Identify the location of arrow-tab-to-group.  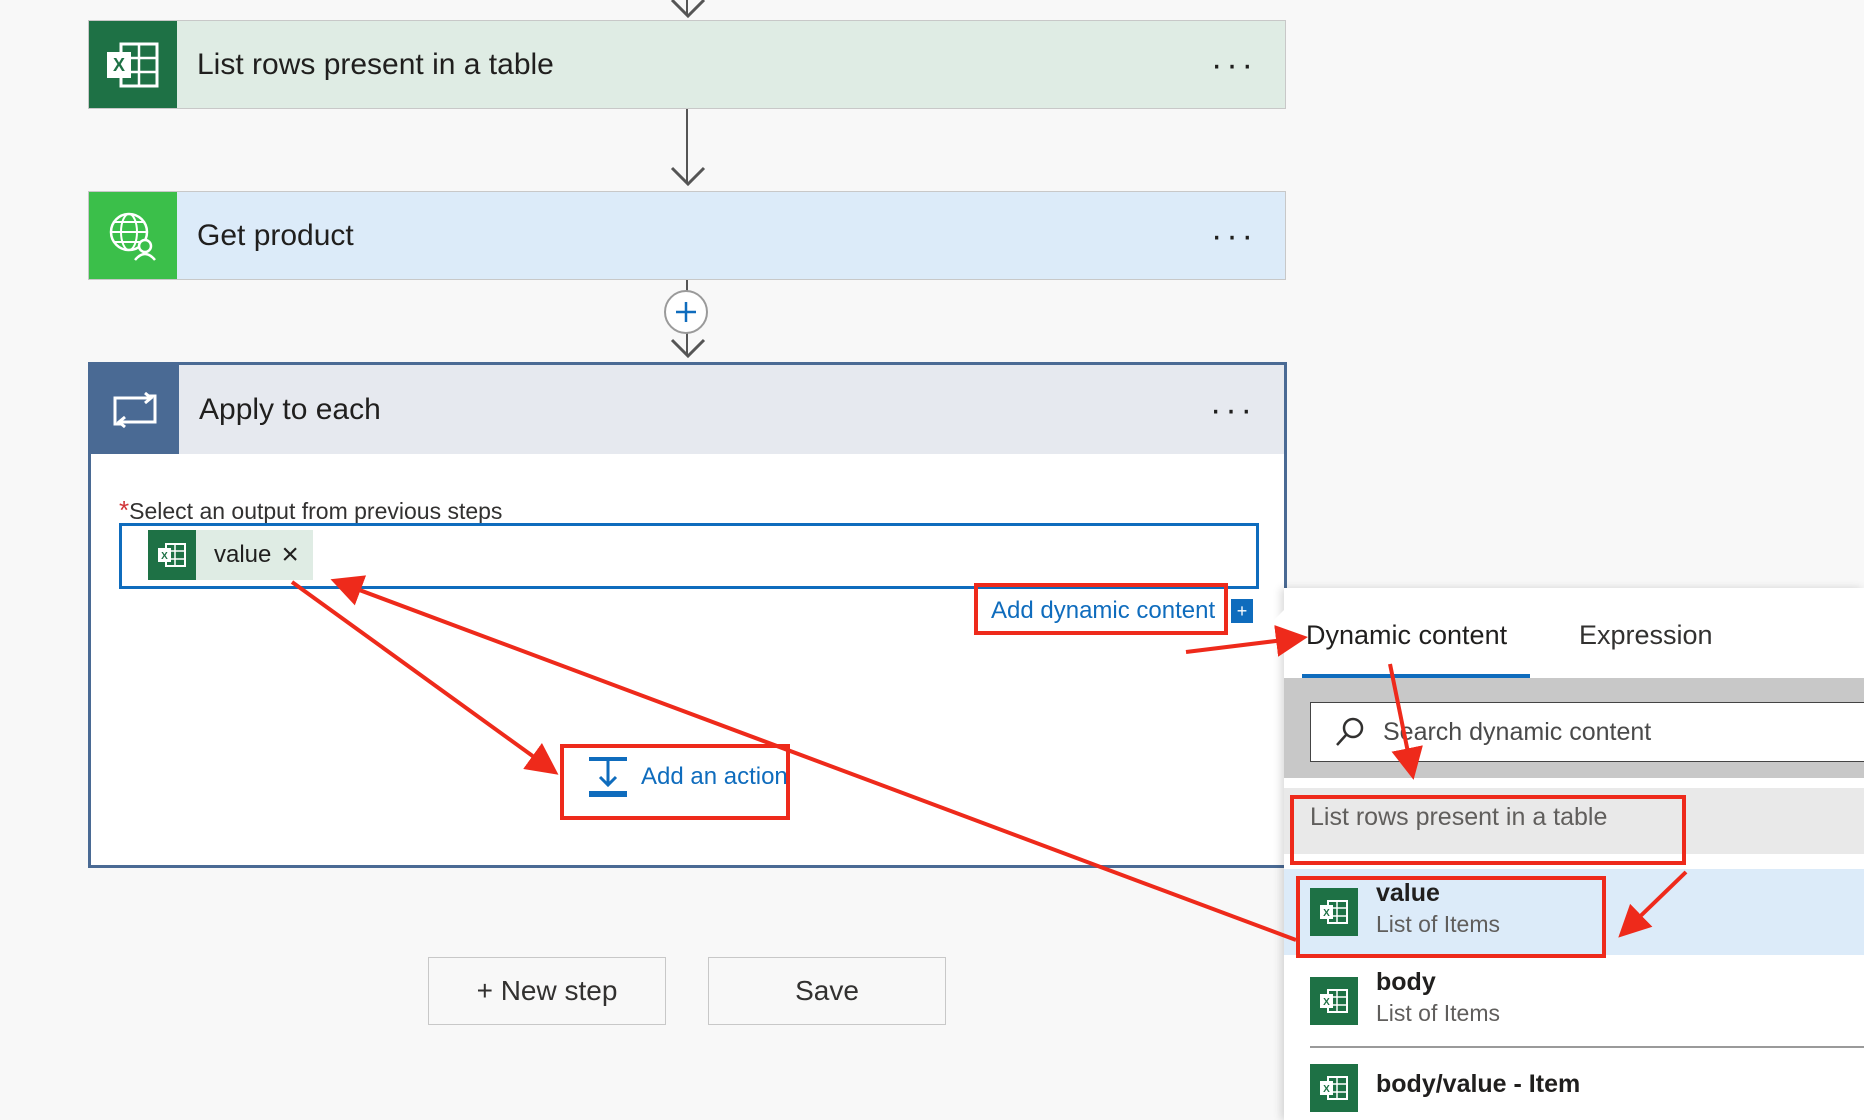
(1405, 721).